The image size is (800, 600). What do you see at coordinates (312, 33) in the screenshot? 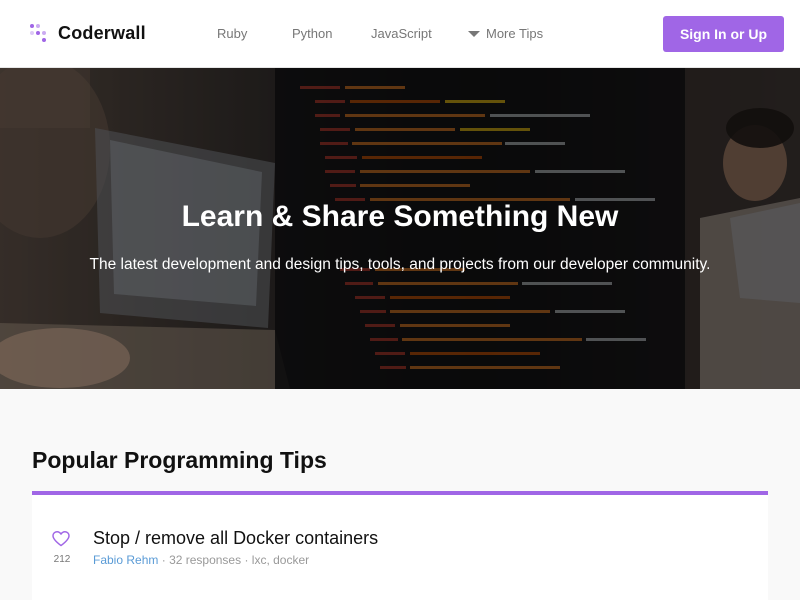
I see `nav-link-python: Python` at bounding box center [312, 33].